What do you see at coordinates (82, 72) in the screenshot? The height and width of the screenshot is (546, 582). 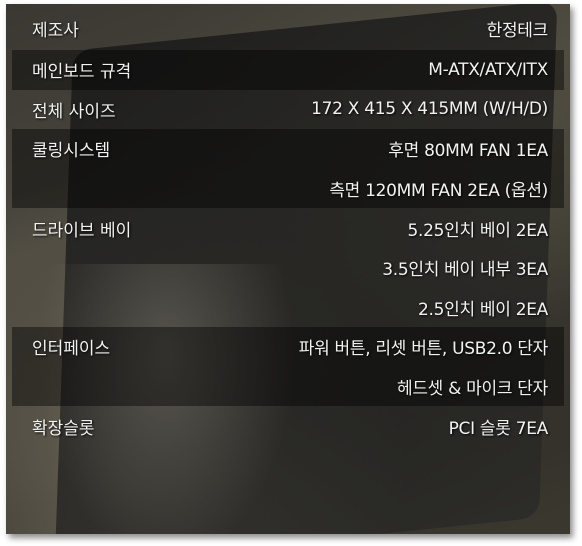 I see `spec-label: 메인보드 규격` at bounding box center [82, 72].